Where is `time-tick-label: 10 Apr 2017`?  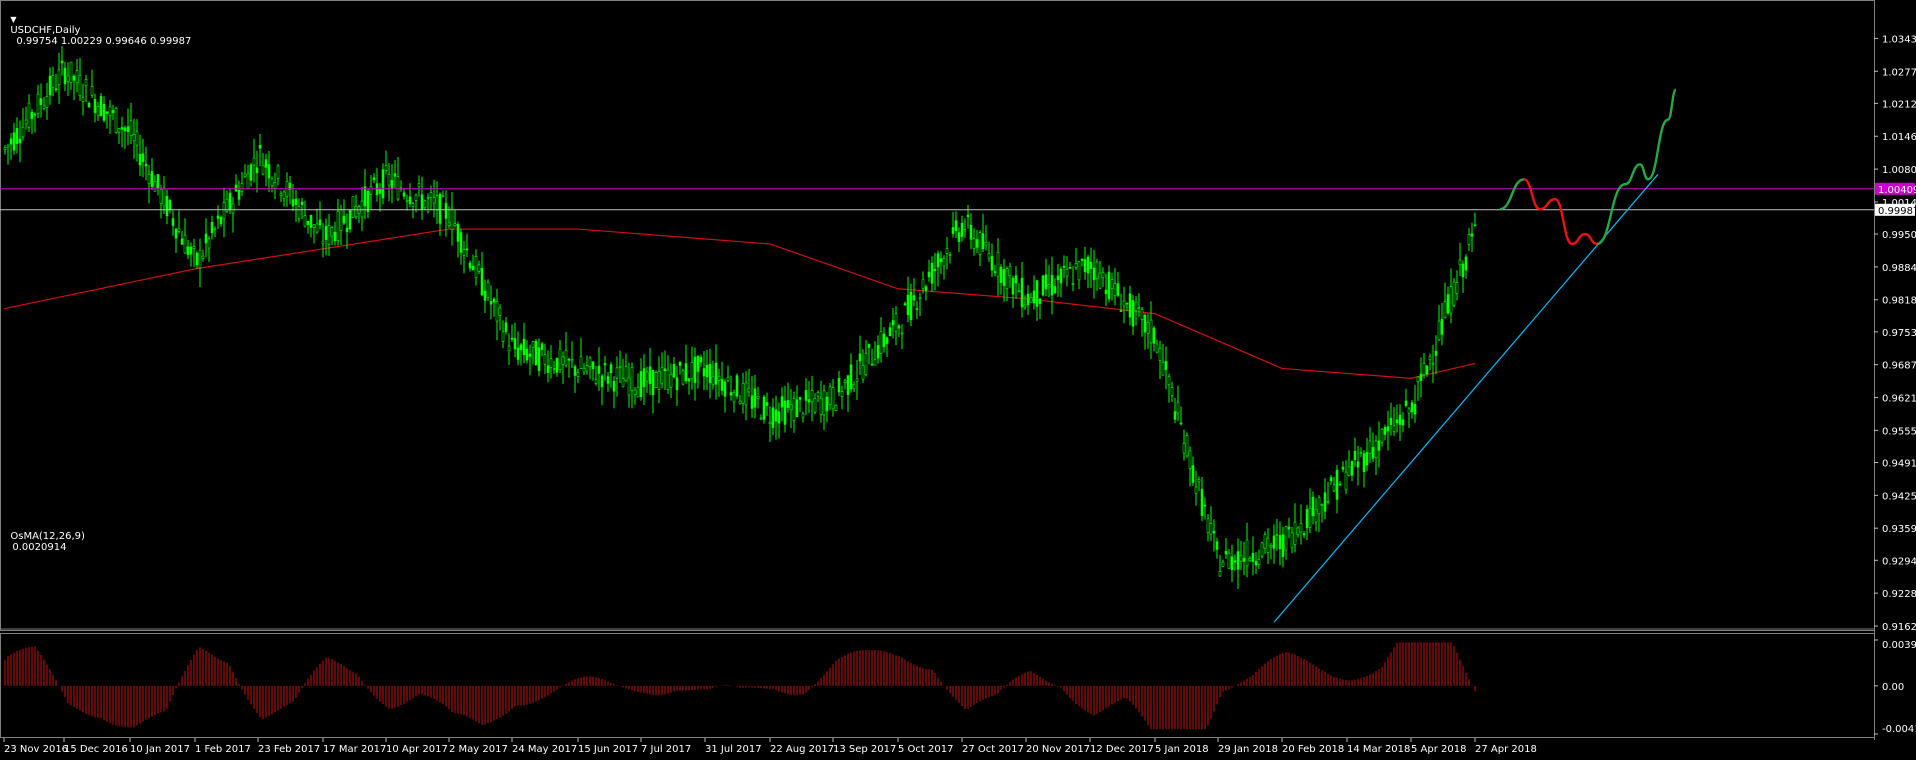 time-tick-label: 10 Apr 2017 is located at coordinates (417, 749).